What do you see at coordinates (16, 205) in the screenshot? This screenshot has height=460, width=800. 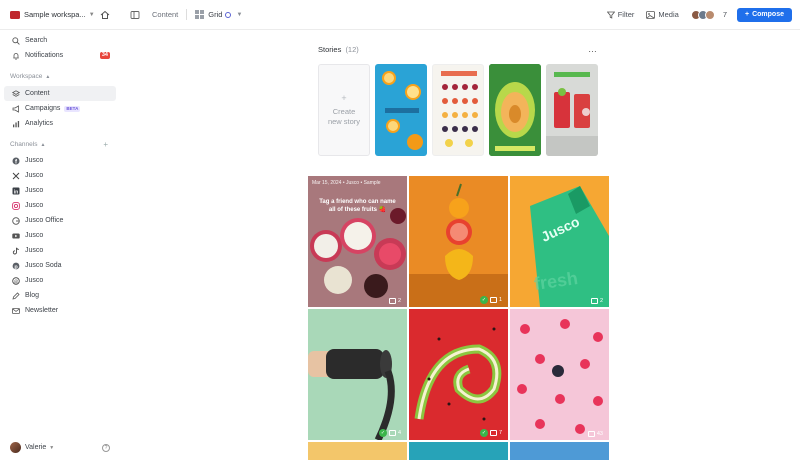 I see `instagram-icon` at bounding box center [16, 205].